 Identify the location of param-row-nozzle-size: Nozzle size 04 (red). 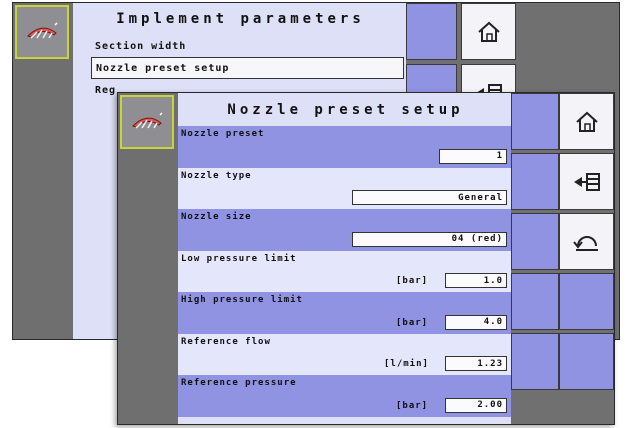
(345, 230).